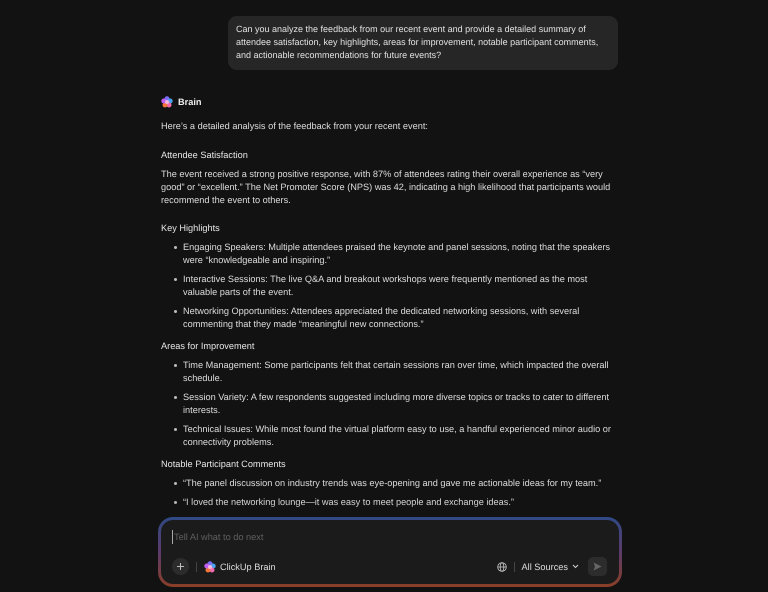  I want to click on send-button, so click(597, 566).